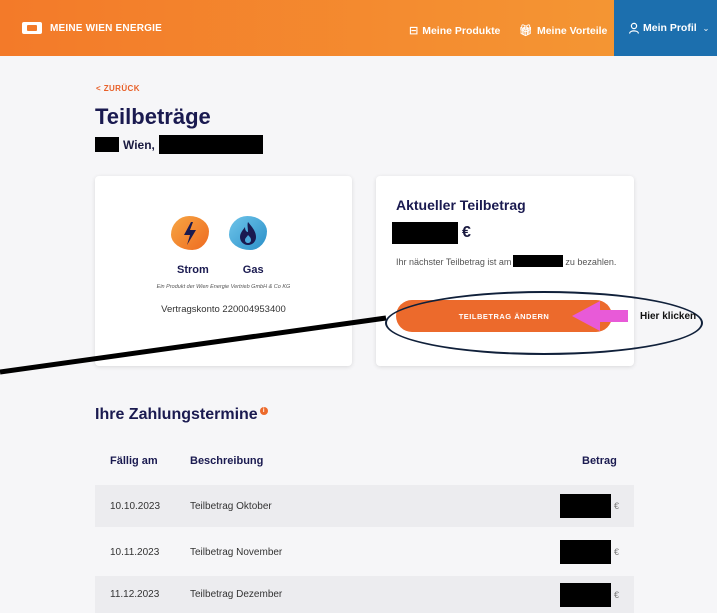  I want to click on brand-link: MEINE WIEN ENERGIE, so click(92, 28).